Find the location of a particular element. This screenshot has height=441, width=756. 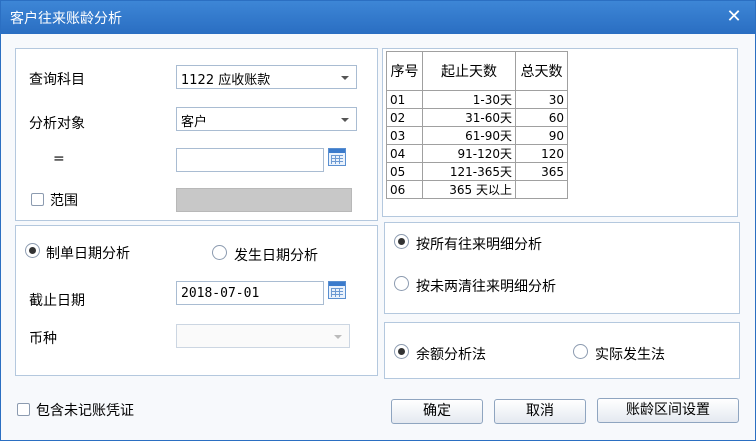

table-row: 06 365 天以上 is located at coordinates (477, 189).